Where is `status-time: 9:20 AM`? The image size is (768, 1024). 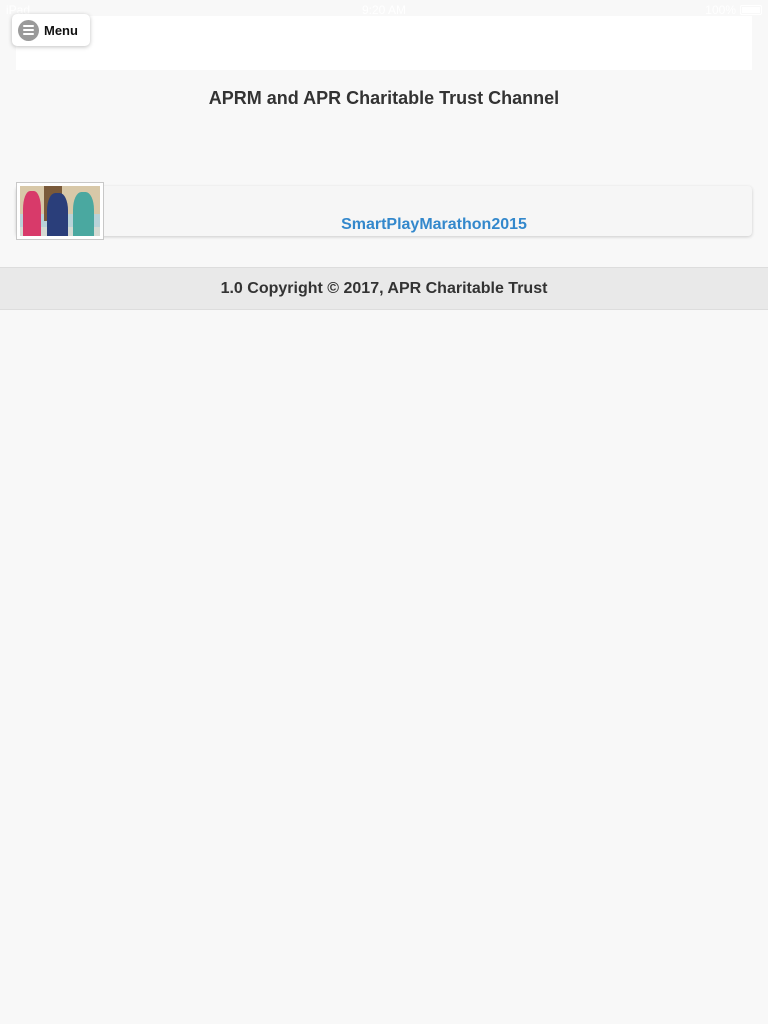
status-time: 9:20 AM is located at coordinates (384, 10).